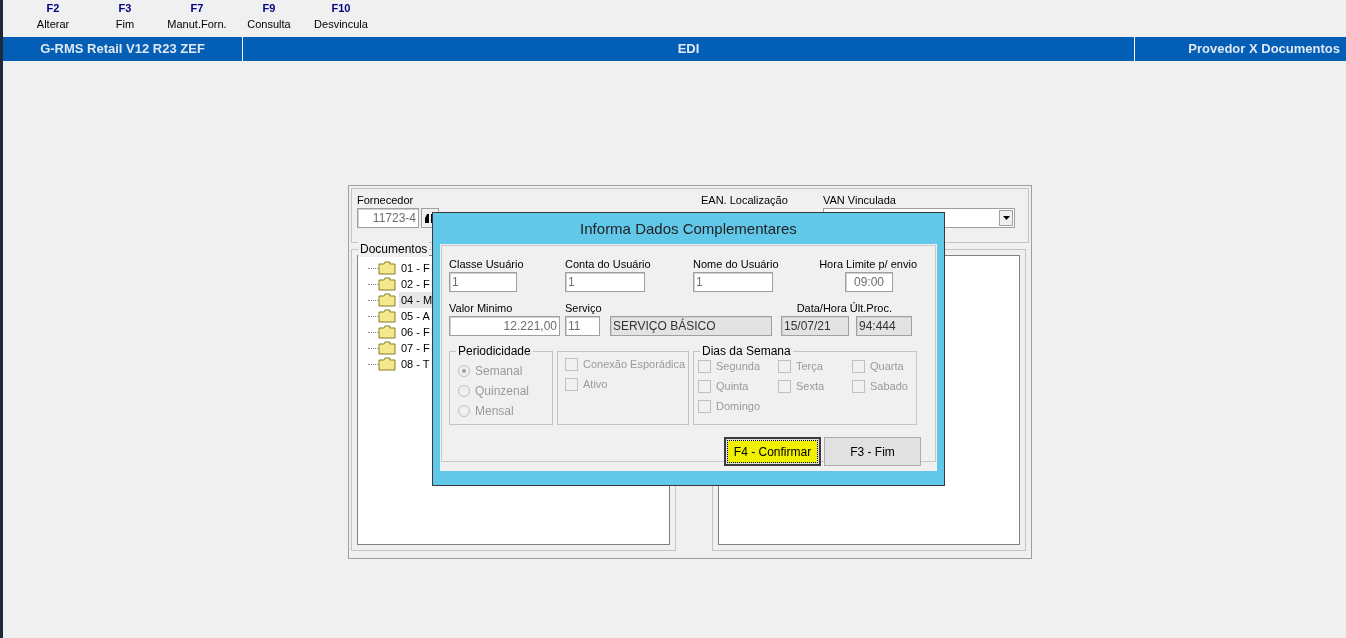  I want to click on checkbox-label: Terça, so click(809, 366).